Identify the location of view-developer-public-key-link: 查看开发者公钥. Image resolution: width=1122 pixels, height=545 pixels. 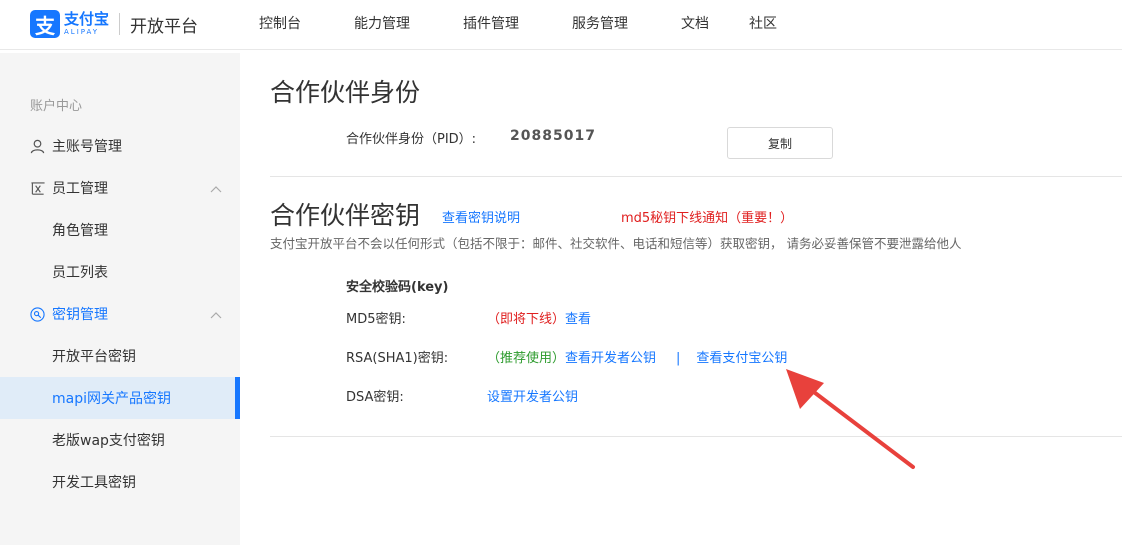
(610, 358).